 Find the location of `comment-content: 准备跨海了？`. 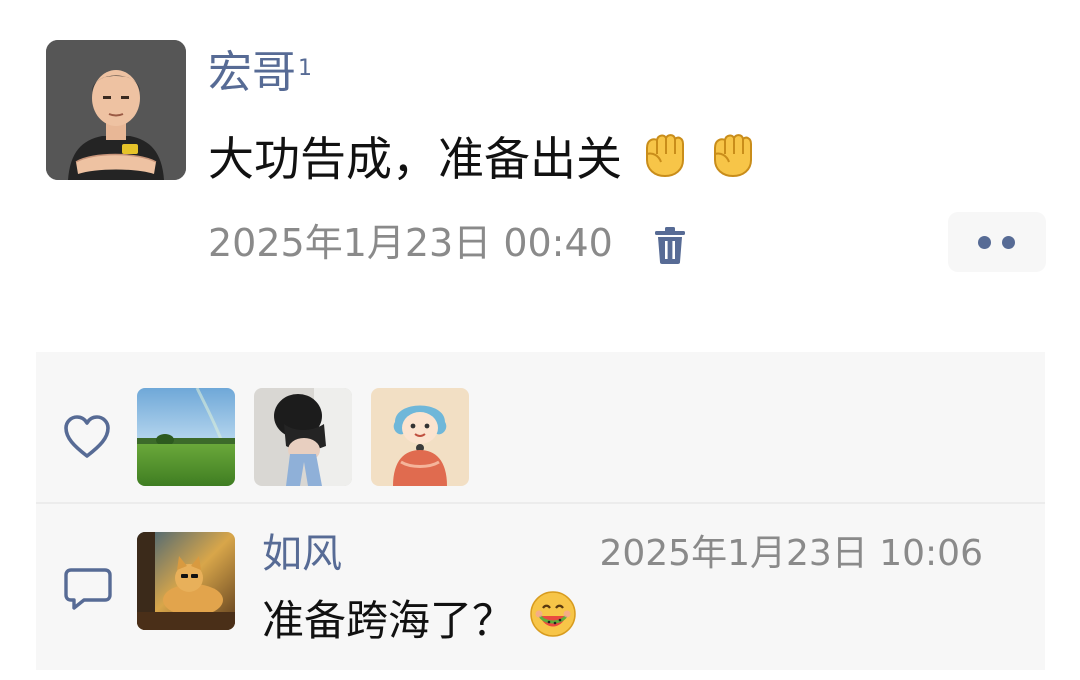

comment-content: 准备跨海了？ is located at coordinates (420, 623).